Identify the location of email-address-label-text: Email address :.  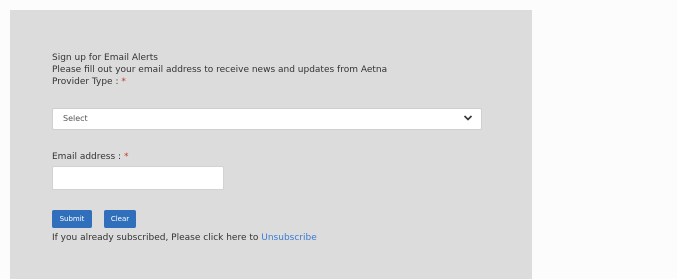
(88, 157).